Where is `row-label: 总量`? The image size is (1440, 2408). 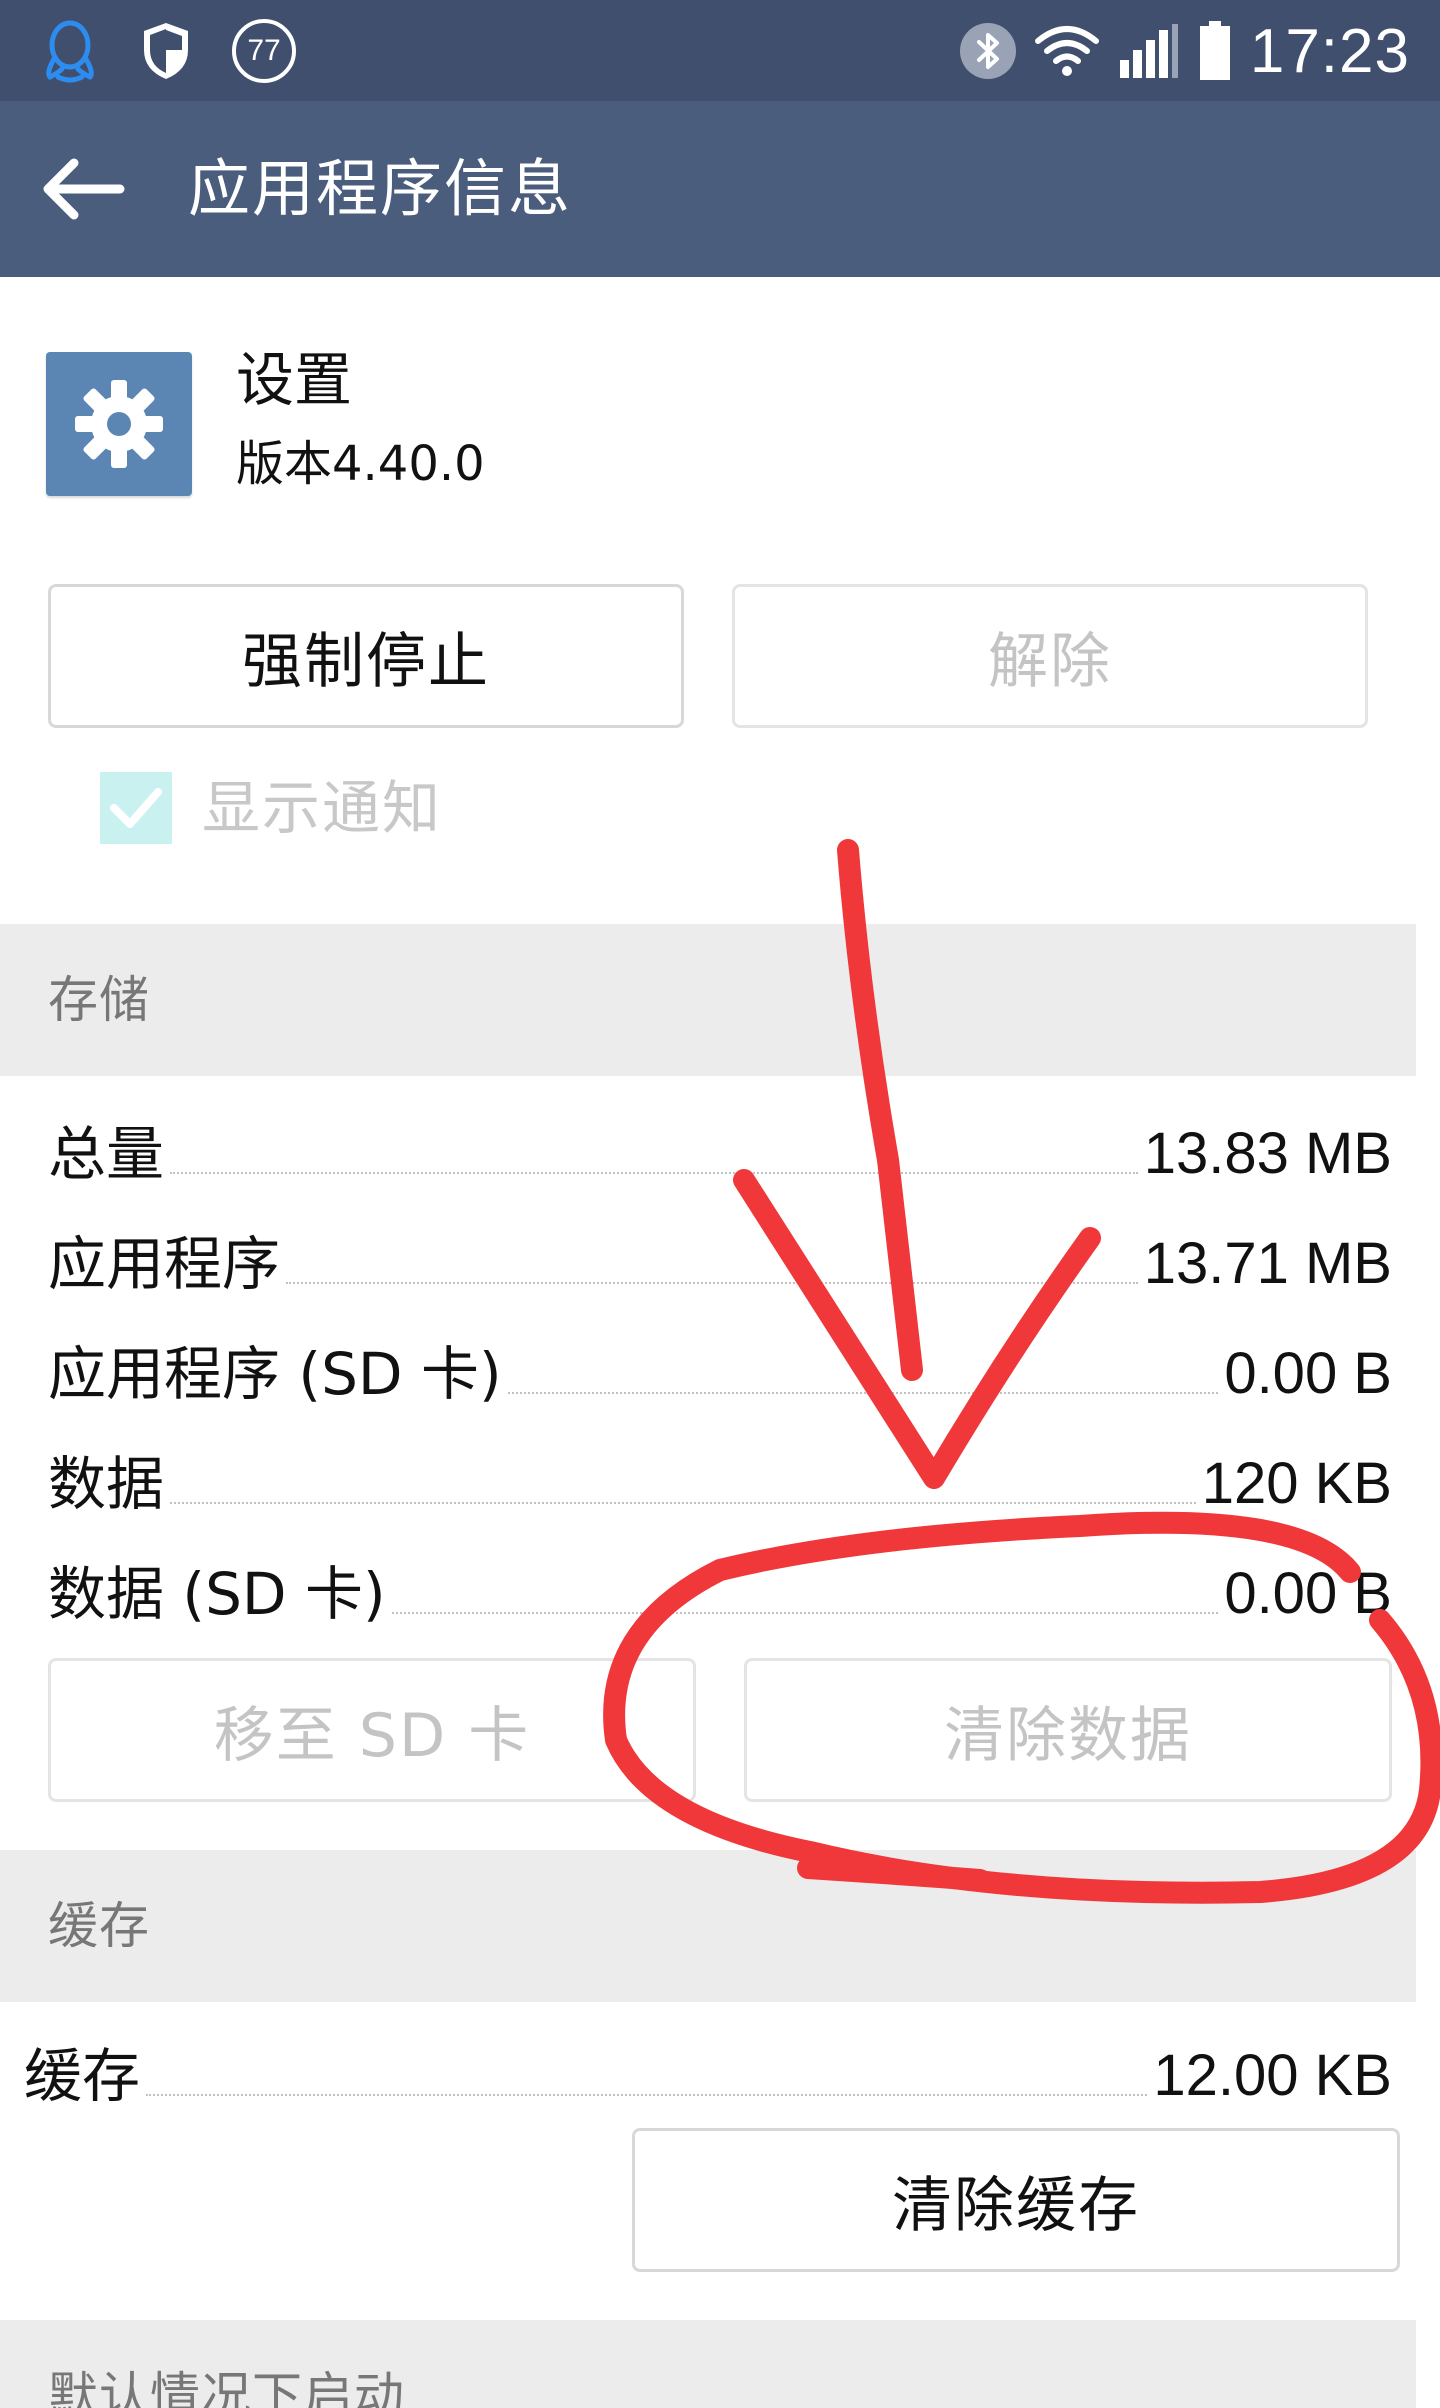
row-label: 总量 is located at coordinates (106, 1154).